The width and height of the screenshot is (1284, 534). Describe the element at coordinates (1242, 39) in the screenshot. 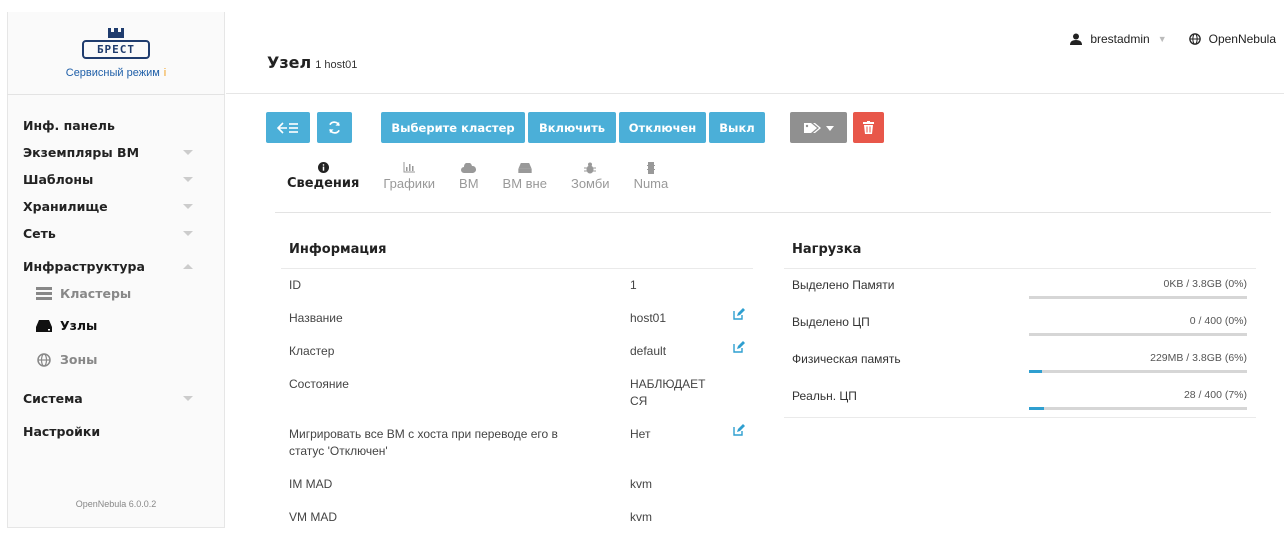

I see `zone-menu: OpenNebula` at that location.